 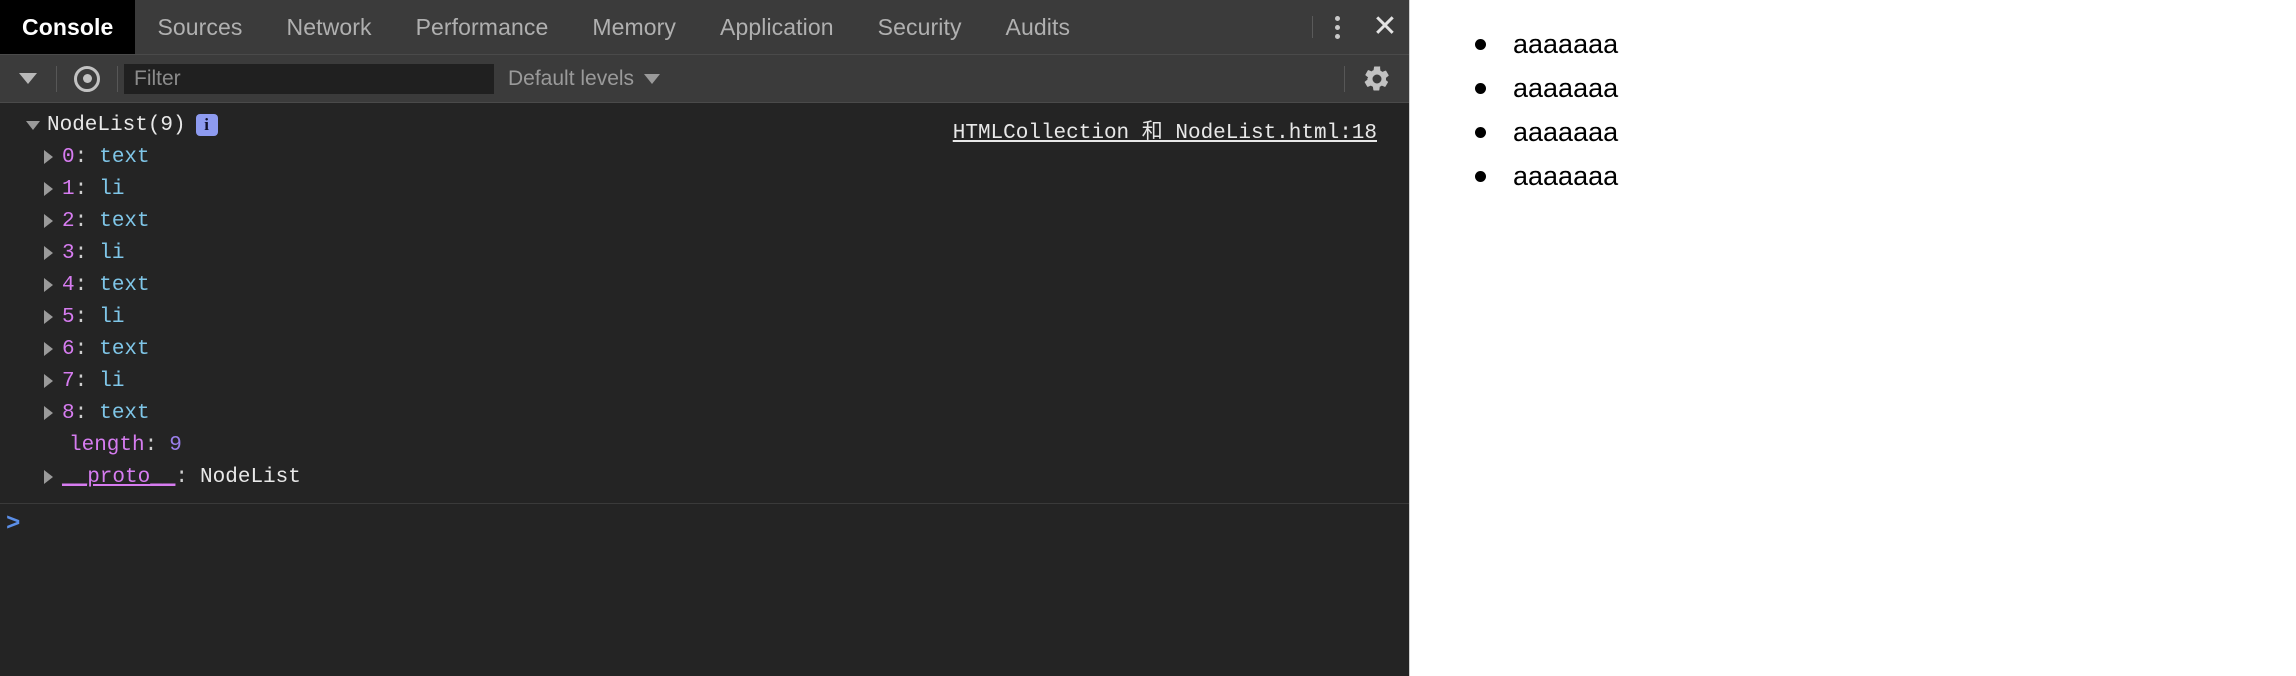 I want to click on log-level-dropdown: Default levels, so click(x=584, y=78).